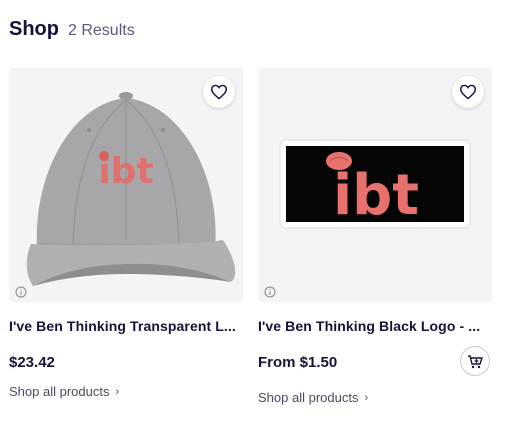 Image resolution: width=509 pixels, height=423 pixels. Describe the element at coordinates (101, 30) in the screenshot. I see `result-count: 2 Results` at that location.